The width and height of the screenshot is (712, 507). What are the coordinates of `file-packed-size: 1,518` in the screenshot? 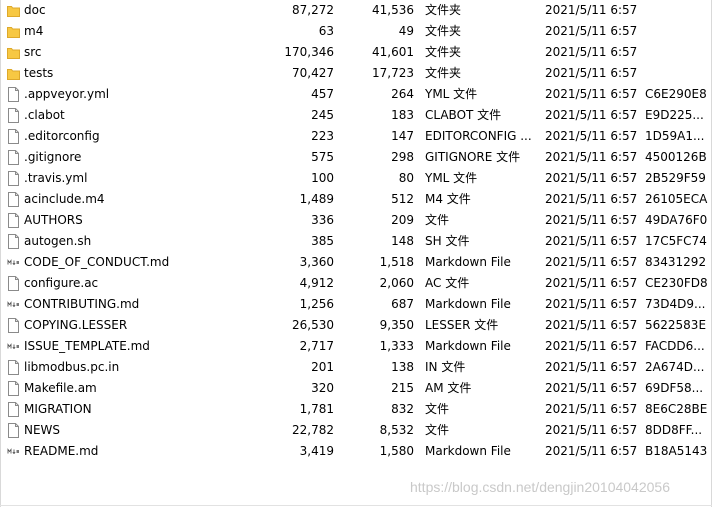 It's located at (396, 262).